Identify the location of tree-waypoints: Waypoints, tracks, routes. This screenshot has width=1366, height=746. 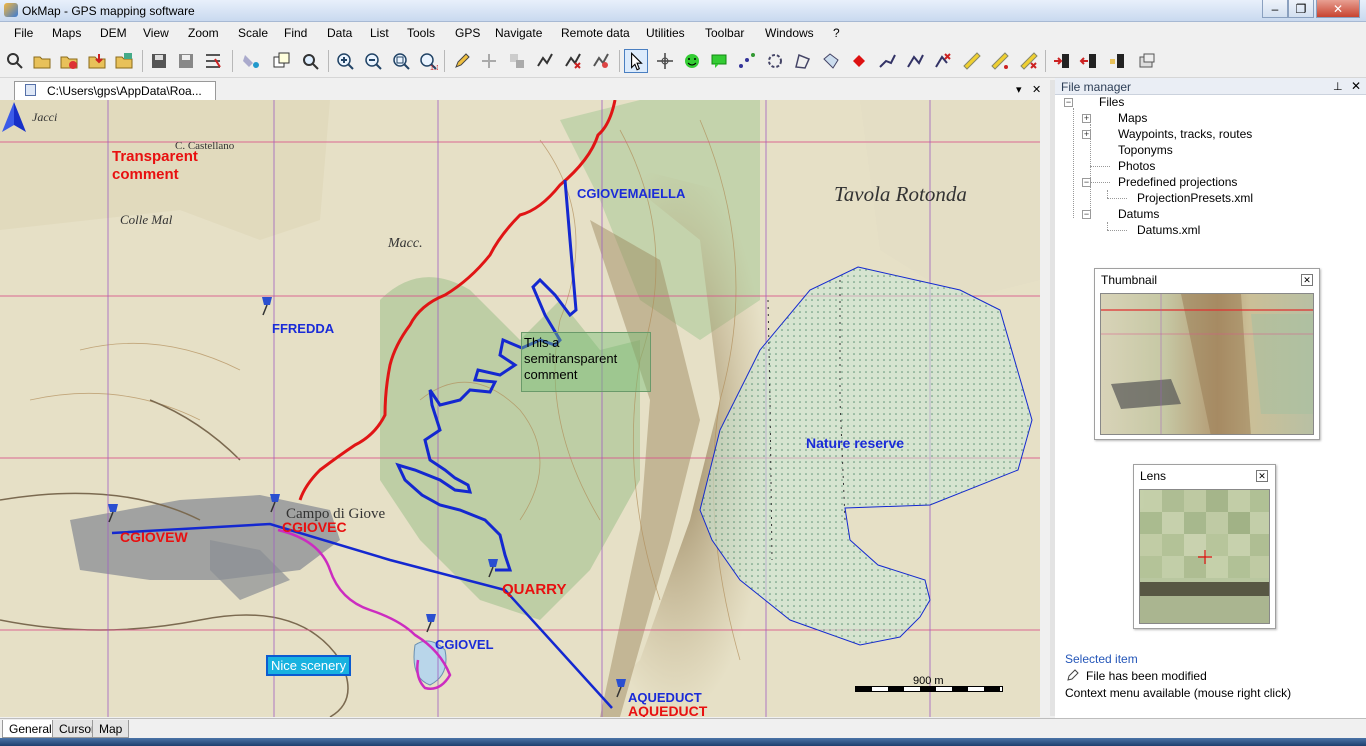
(1185, 134).